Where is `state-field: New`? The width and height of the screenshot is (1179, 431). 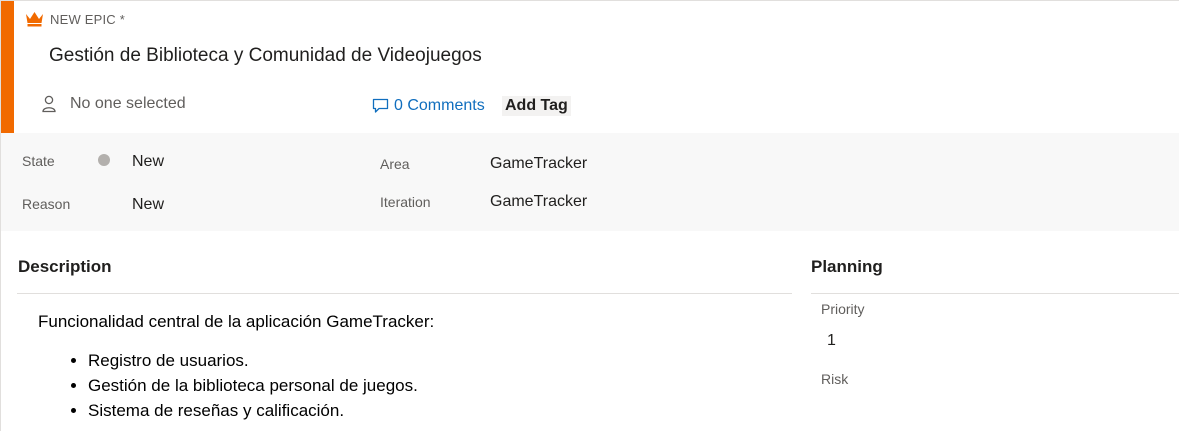 state-field: New is located at coordinates (148, 162).